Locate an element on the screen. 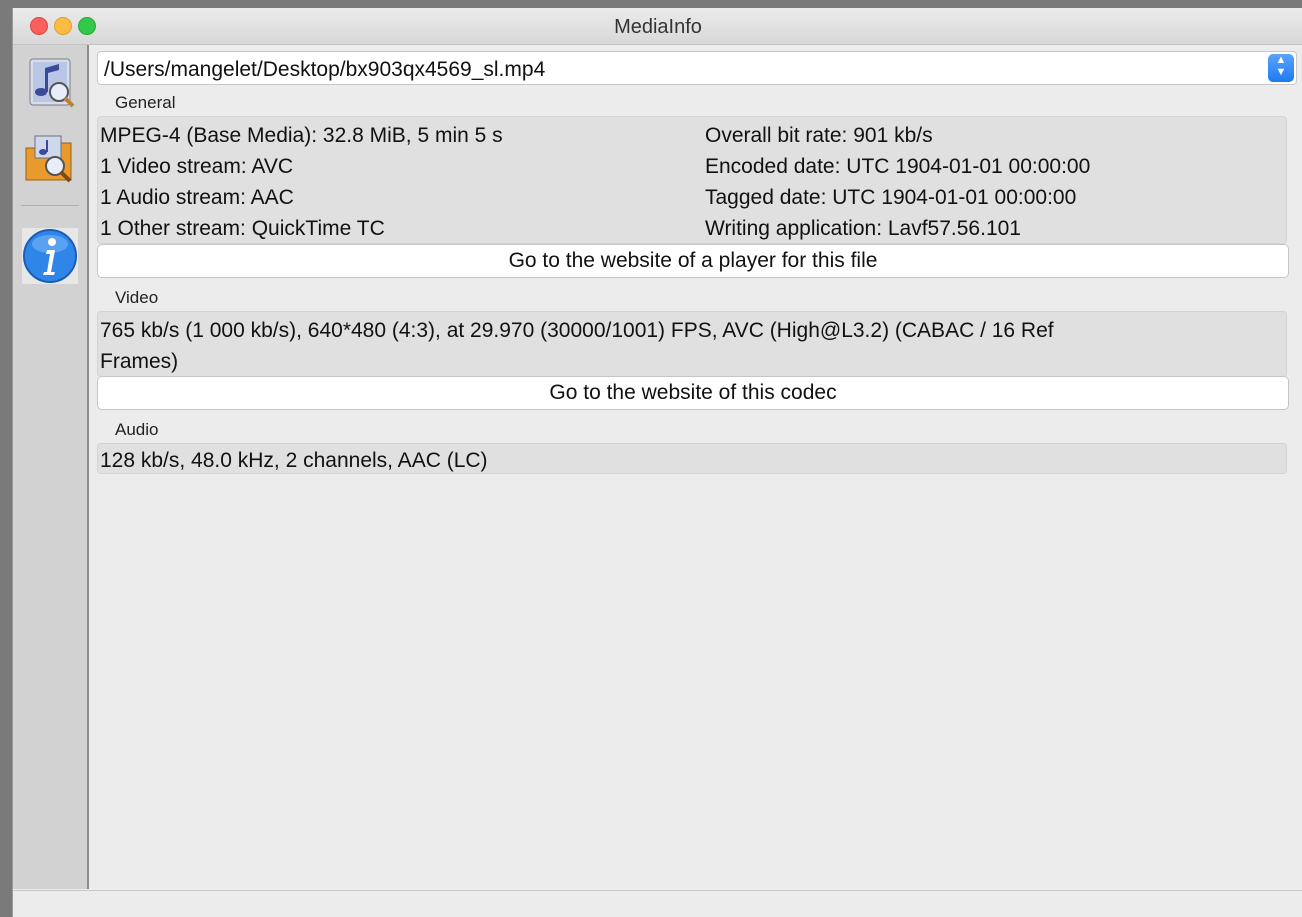  audio-details-line: 128 kb/s, 48.0 kHz, 2 channels, AAC (LC) is located at coordinates (294, 460).